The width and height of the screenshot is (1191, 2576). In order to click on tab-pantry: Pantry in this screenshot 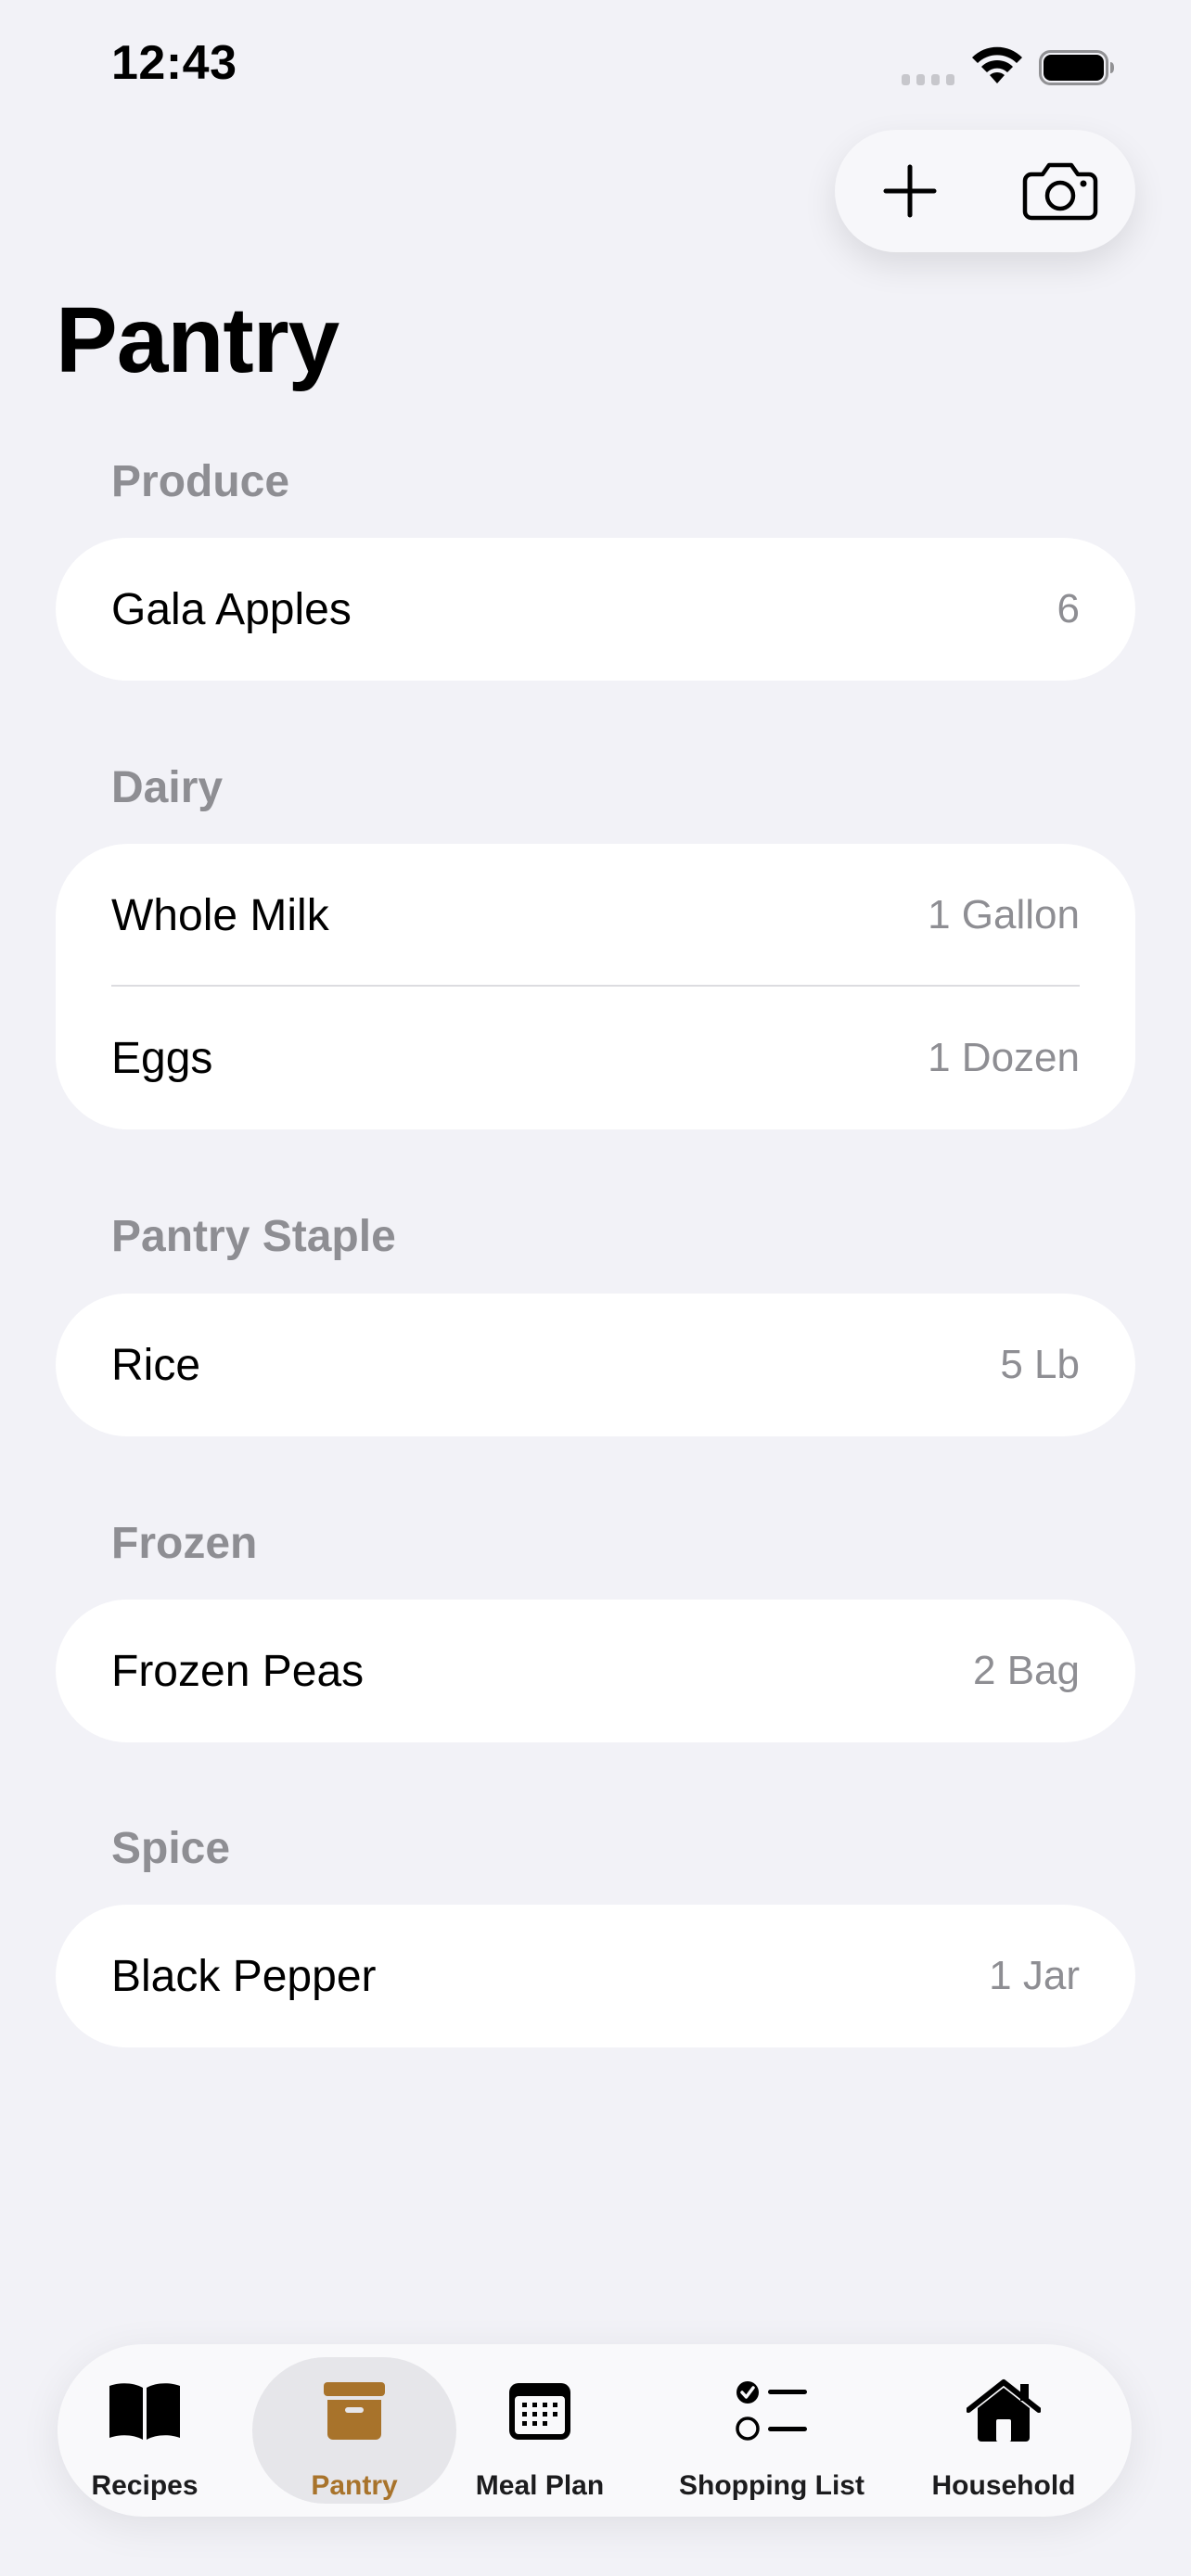, I will do `click(354, 2431)`.